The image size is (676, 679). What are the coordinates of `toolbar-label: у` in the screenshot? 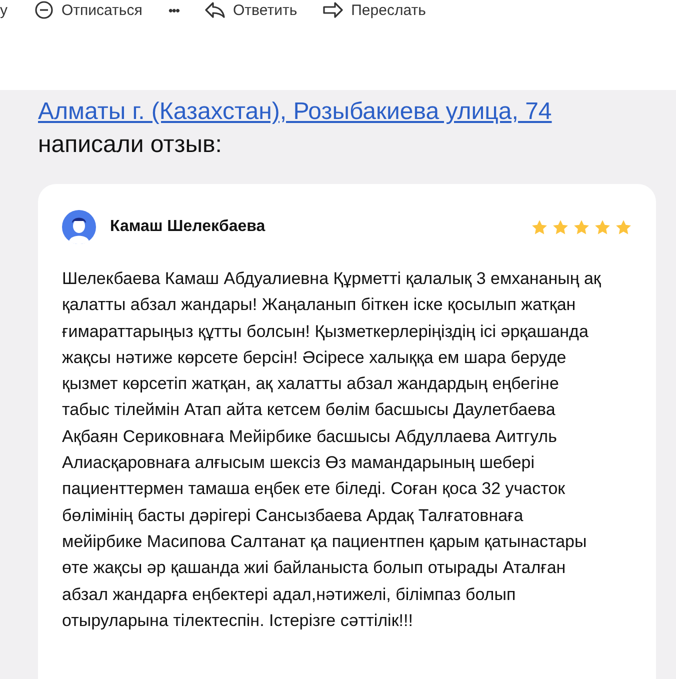 It's located at (4, 10).